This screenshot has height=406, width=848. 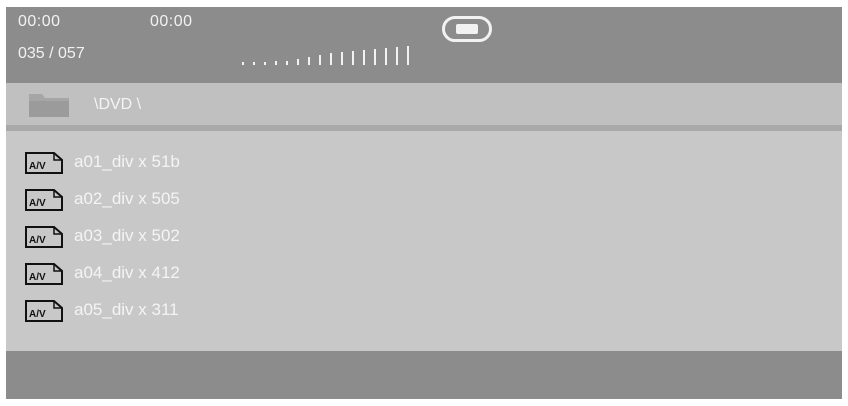 What do you see at coordinates (127, 235) in the screenshot?
I see `file-name: a03_div x 502` at bounding box center [127, 235].